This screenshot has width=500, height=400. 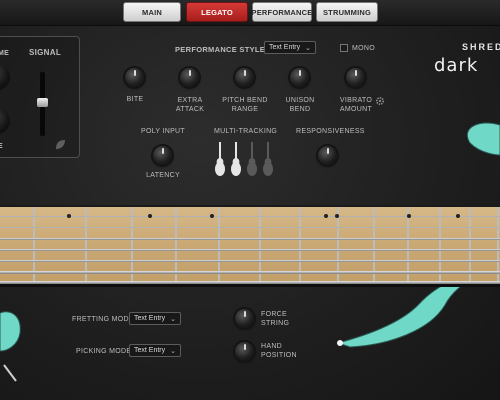 What do you see at coordinates (60, 144) in the screenshot?
I see `leaf-icon` at bounding box center [60, 144].